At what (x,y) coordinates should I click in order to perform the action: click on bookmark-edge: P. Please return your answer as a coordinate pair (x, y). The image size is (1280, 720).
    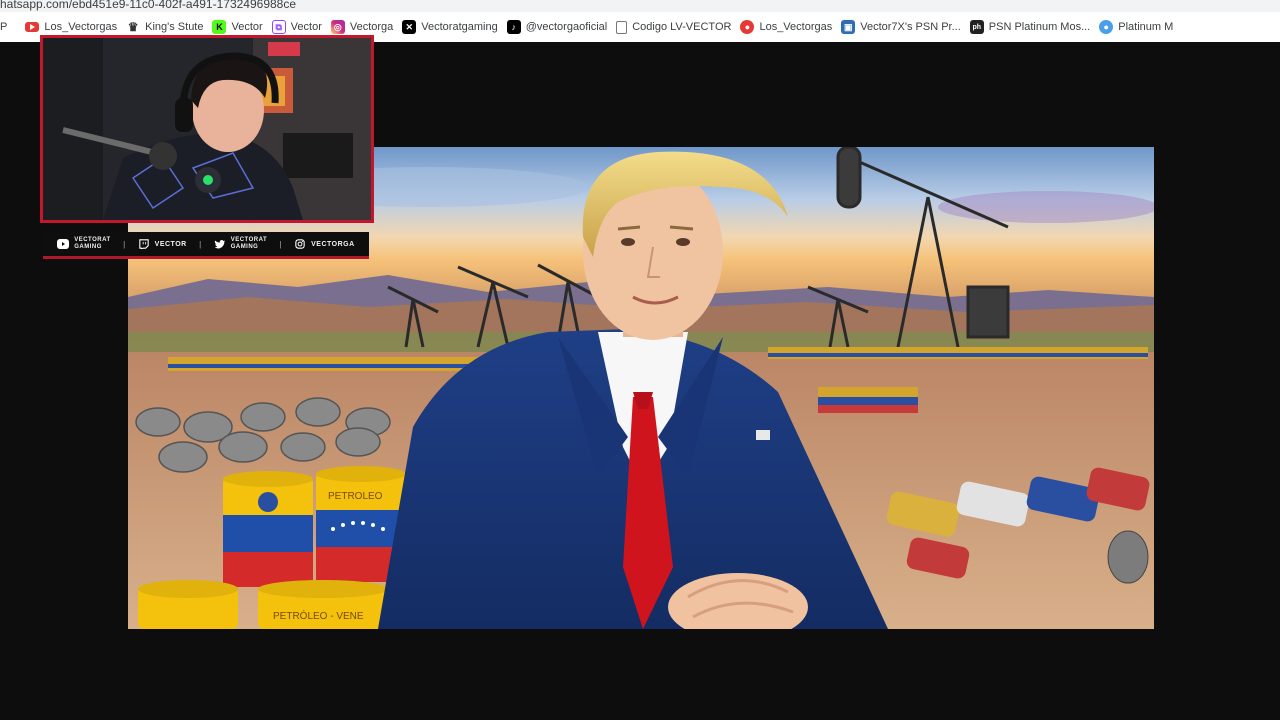
    Looking at the image, I should click on (12, 27).